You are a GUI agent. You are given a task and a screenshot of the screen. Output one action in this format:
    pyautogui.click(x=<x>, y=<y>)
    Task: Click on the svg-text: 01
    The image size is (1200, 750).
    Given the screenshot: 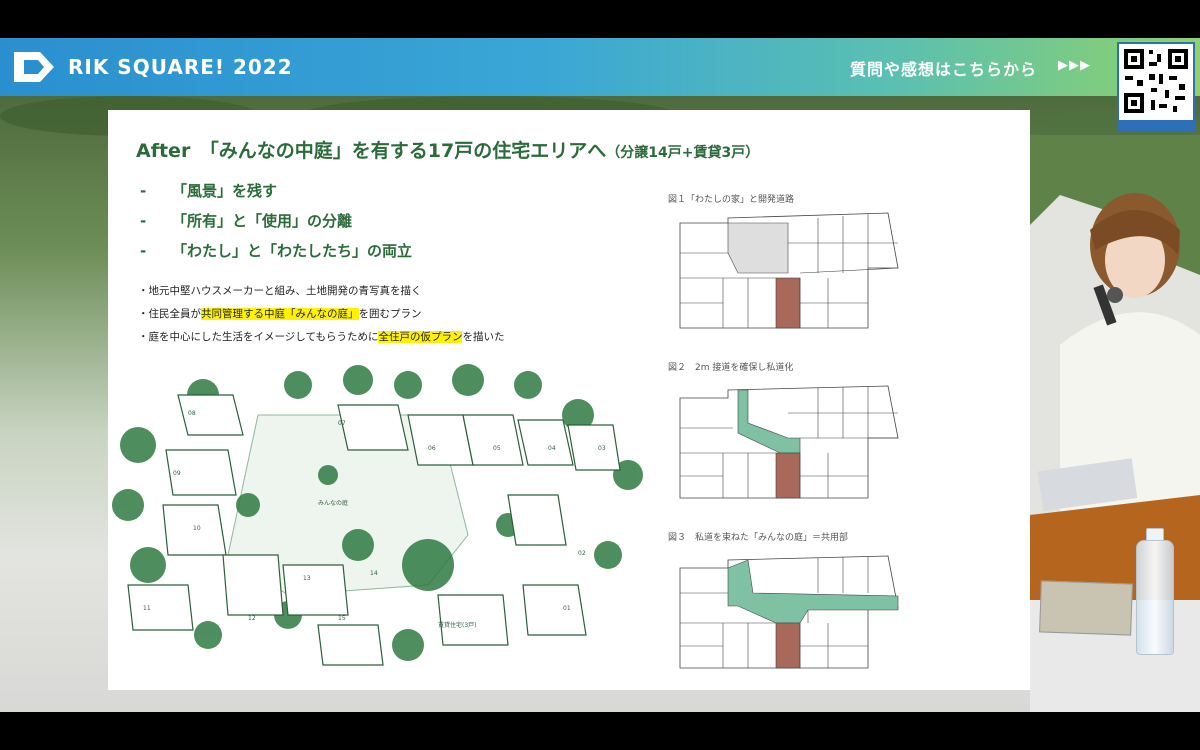 What is the action you would take?
    pyautogui.click(x=567, y=608)
    